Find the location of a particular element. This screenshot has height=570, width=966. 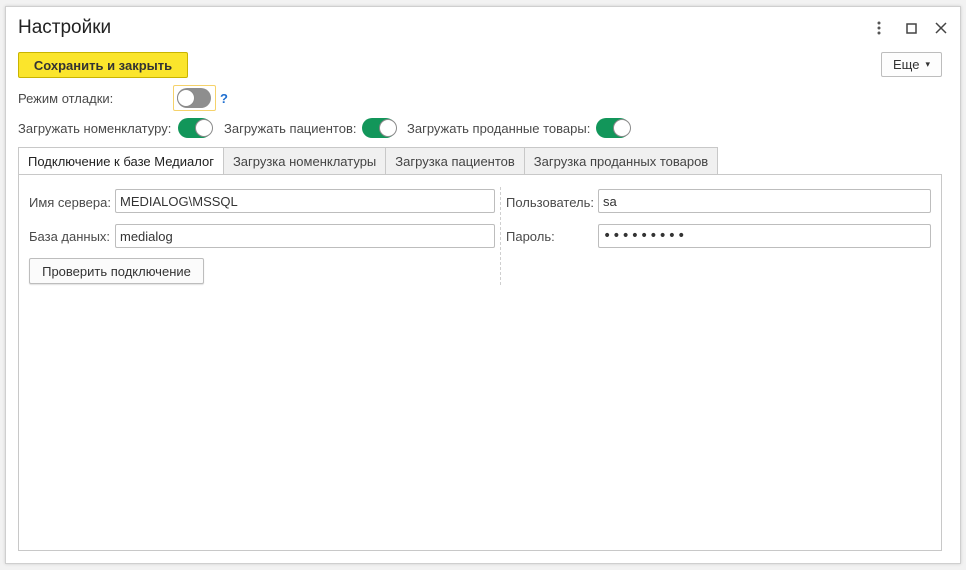

load-sold-goods-label: Загружать проданные товары: is located at coordinates (499, 128).